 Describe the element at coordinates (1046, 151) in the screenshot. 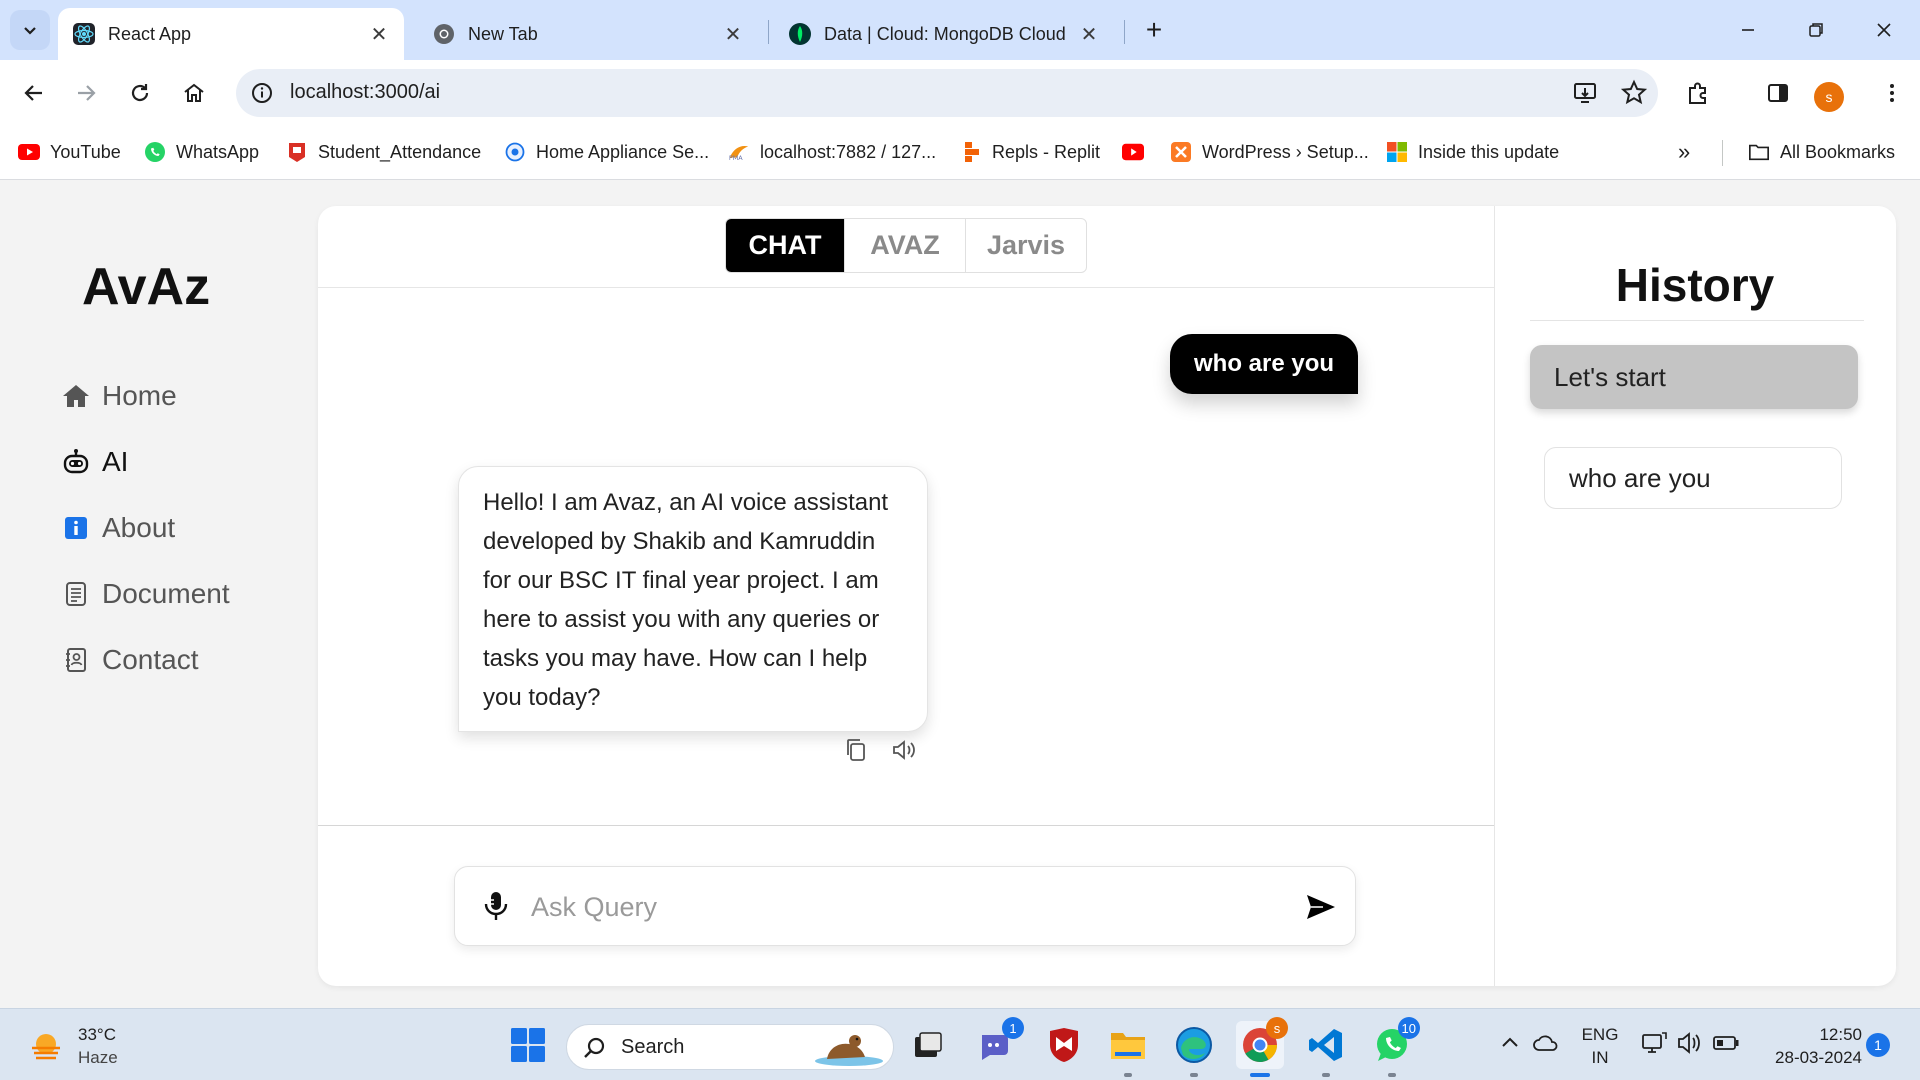

I see `bookmark-label: Repls - Replit` at that location.